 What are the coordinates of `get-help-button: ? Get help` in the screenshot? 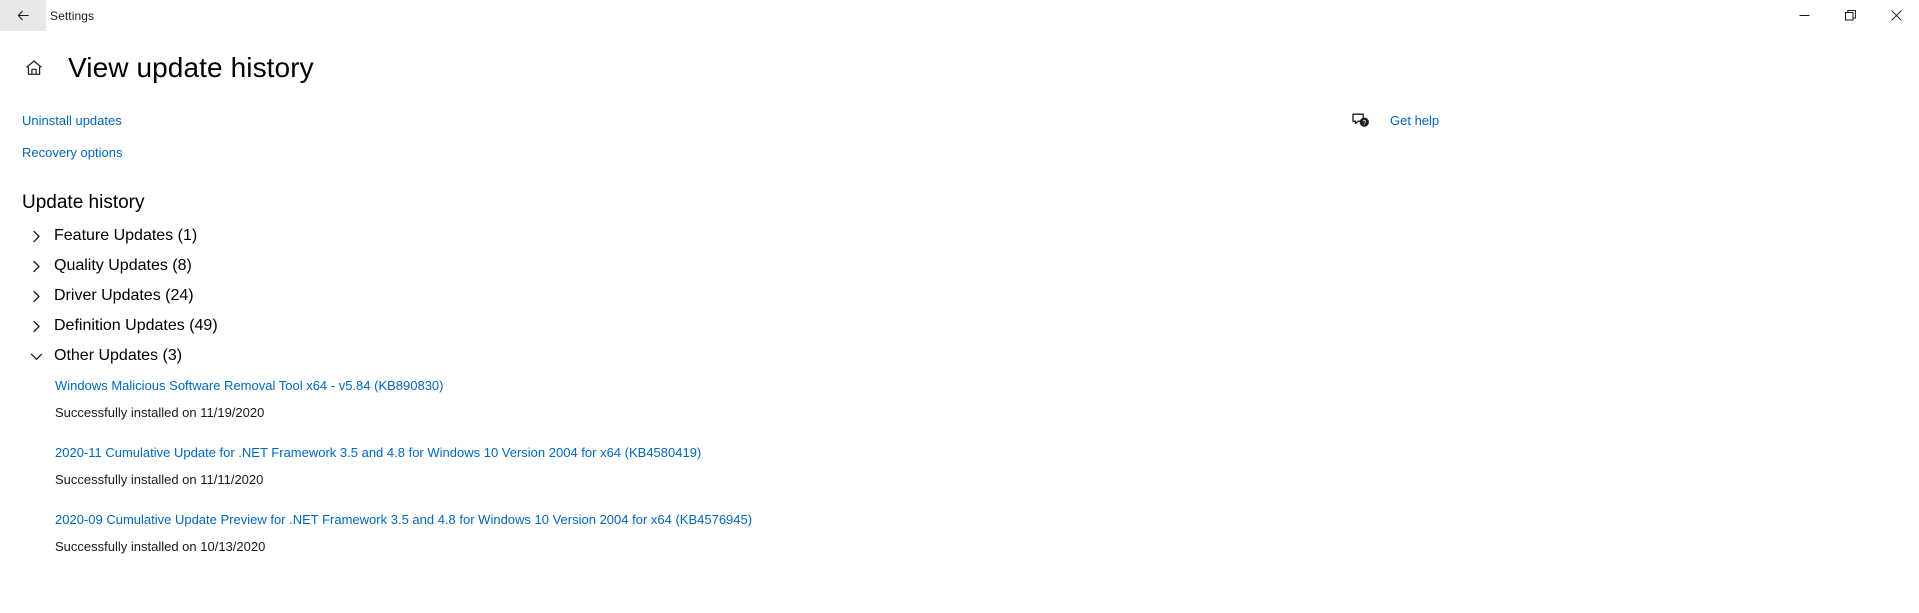 It's located at (1395, 120).